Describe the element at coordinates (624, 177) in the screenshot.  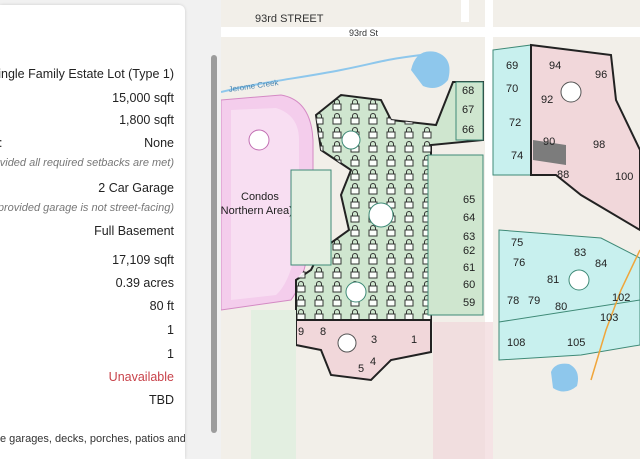
I see `lot-100: 100` at that location.